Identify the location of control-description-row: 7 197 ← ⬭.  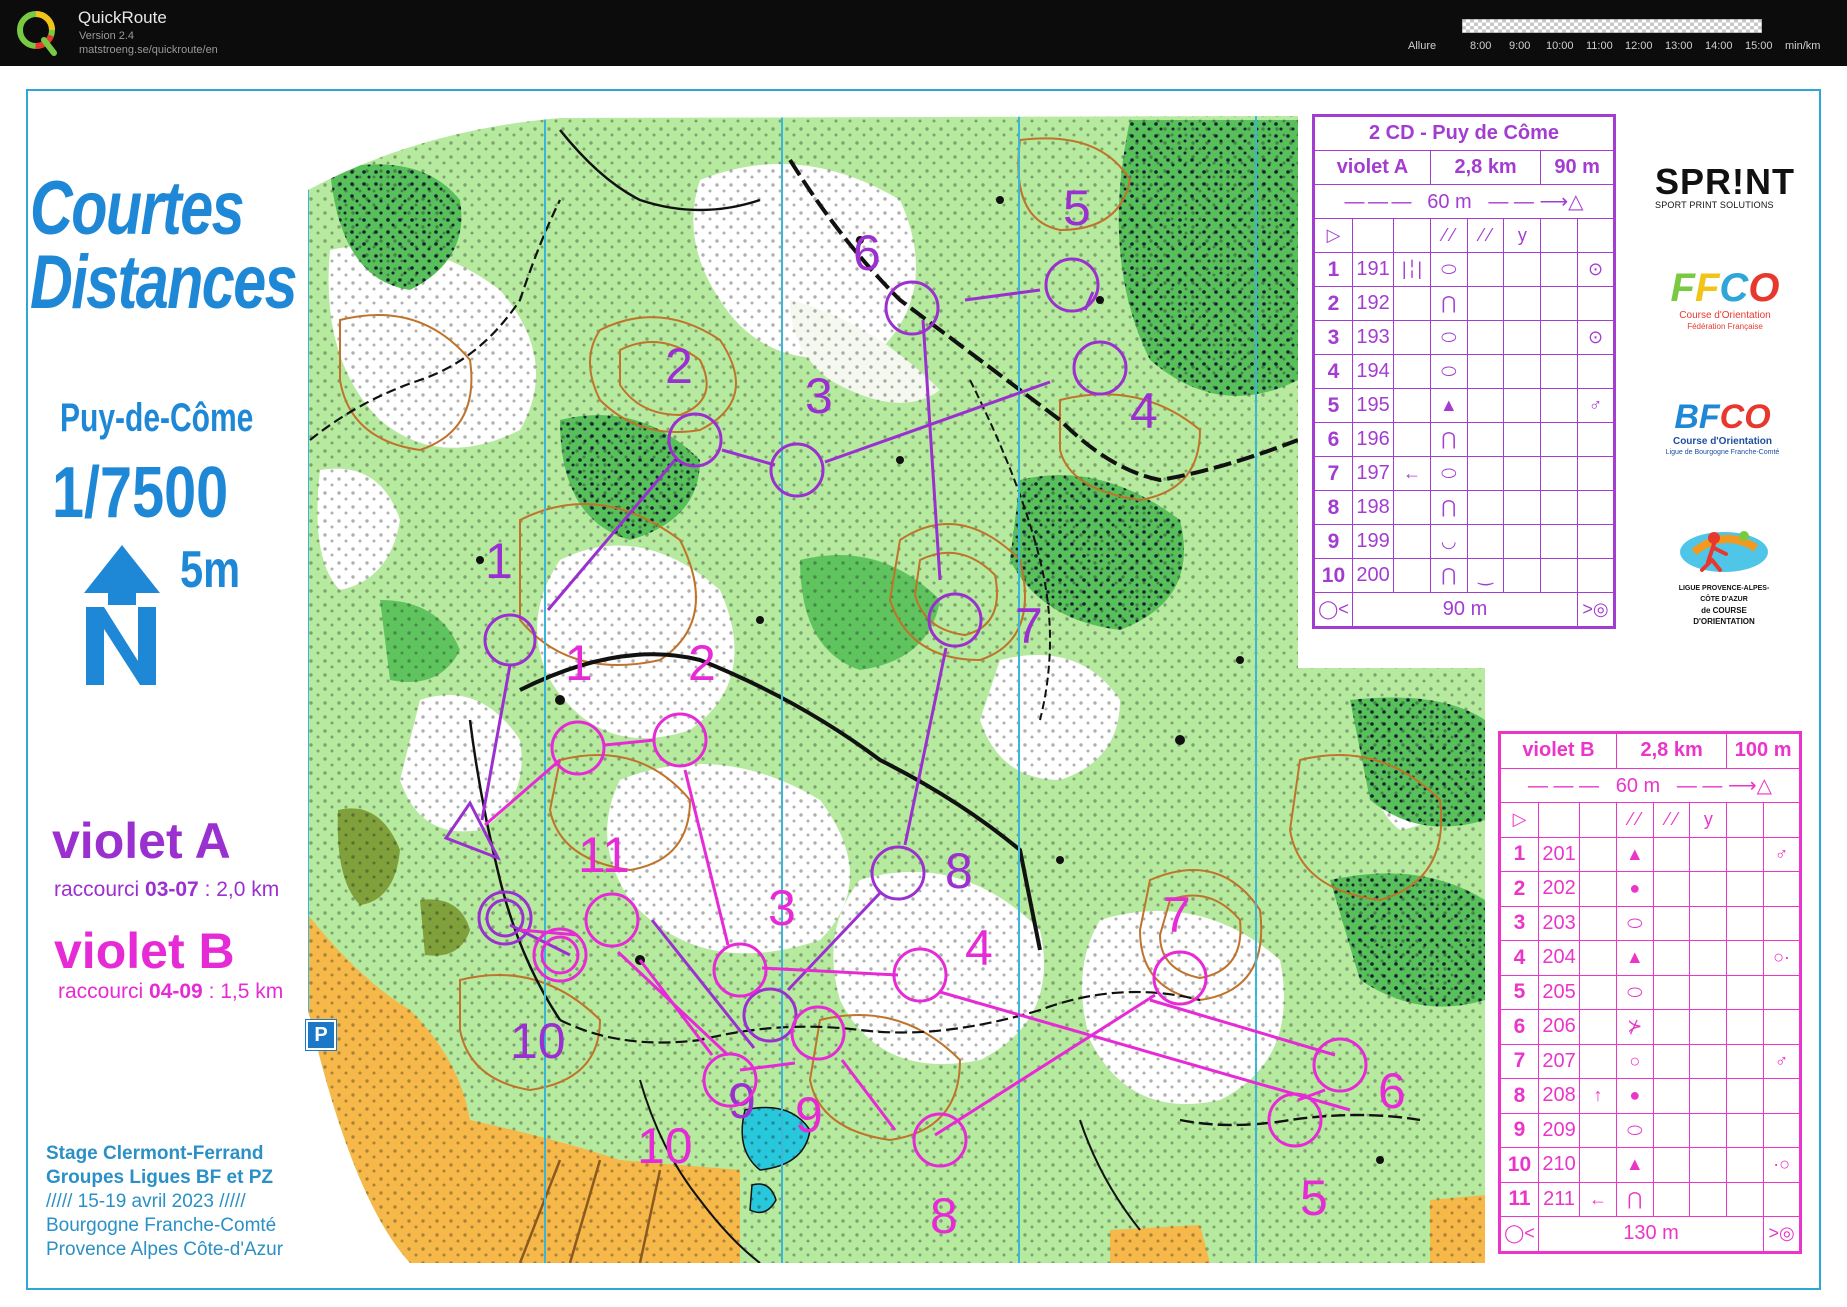
(1464, 473).